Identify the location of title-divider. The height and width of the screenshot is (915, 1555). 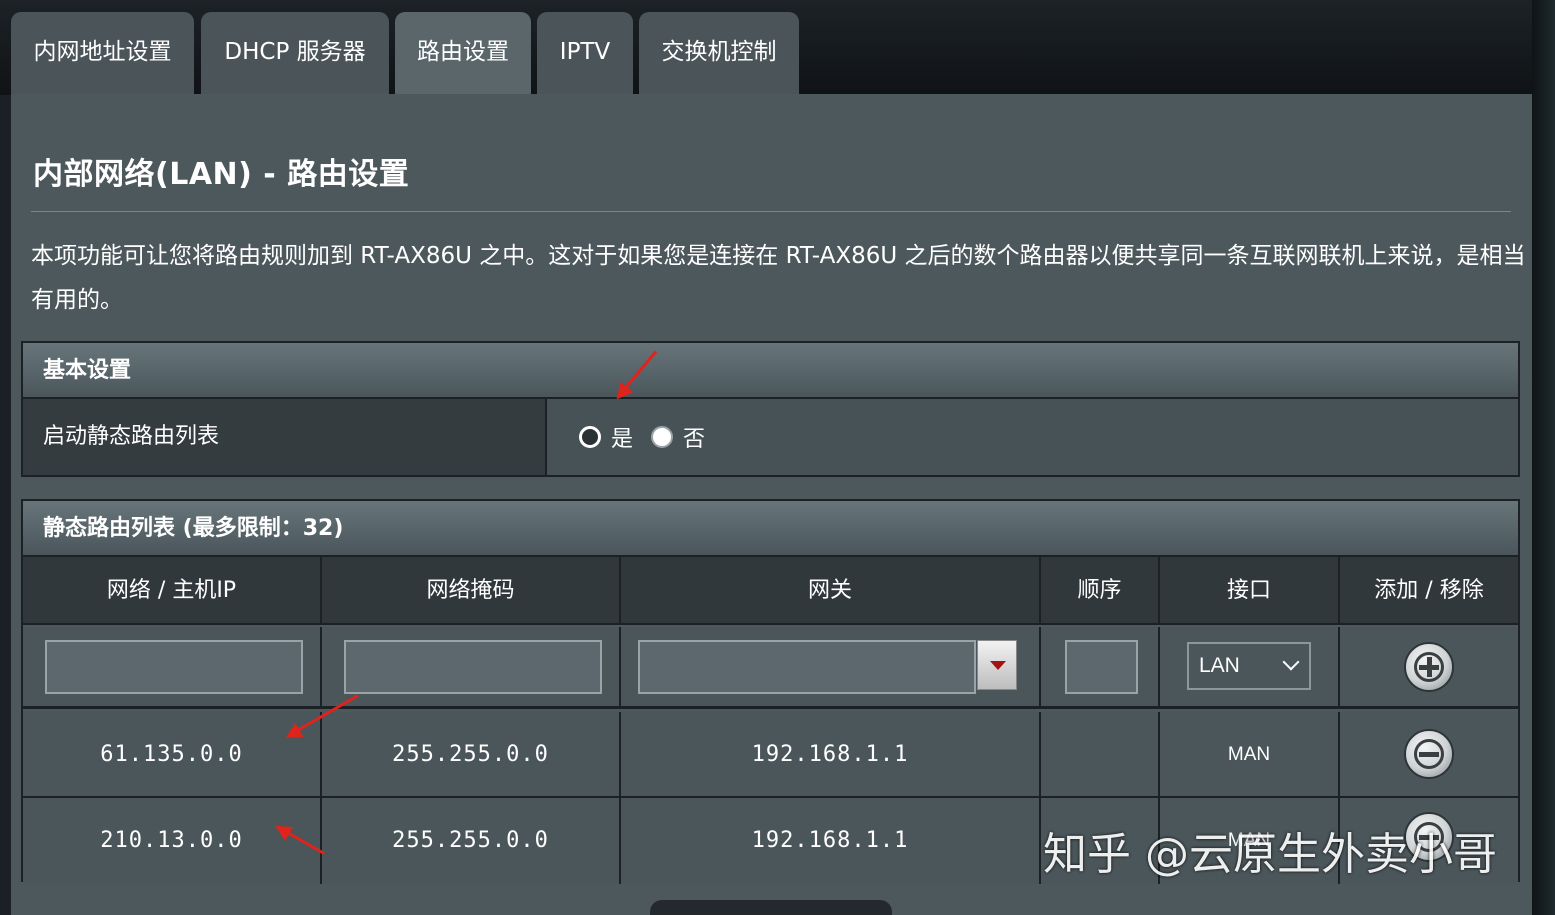
(771, 211).